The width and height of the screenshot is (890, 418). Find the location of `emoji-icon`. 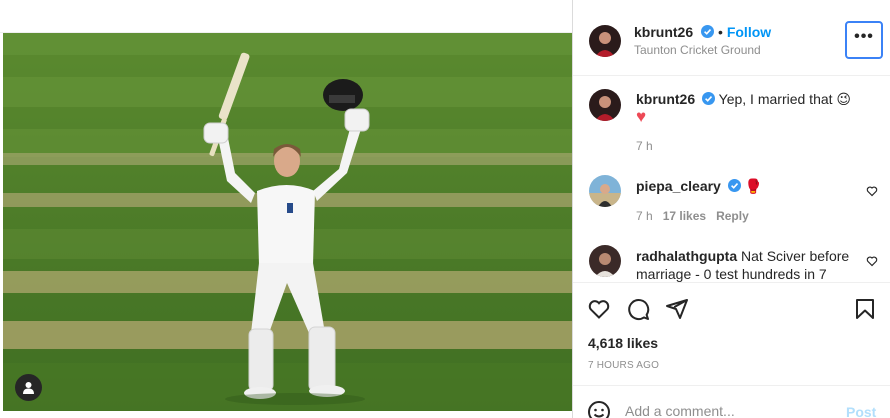

emoji-icon is located at coordinates (599, 409).